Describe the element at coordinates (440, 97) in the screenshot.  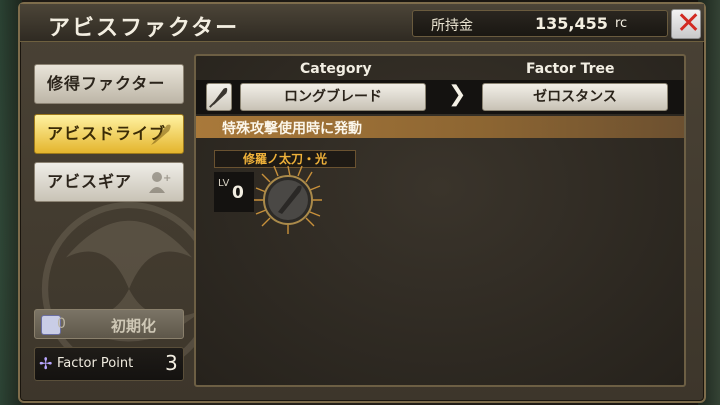
I see `filter-row: ロングブレード ❯ ゼロスタンス` at that location.